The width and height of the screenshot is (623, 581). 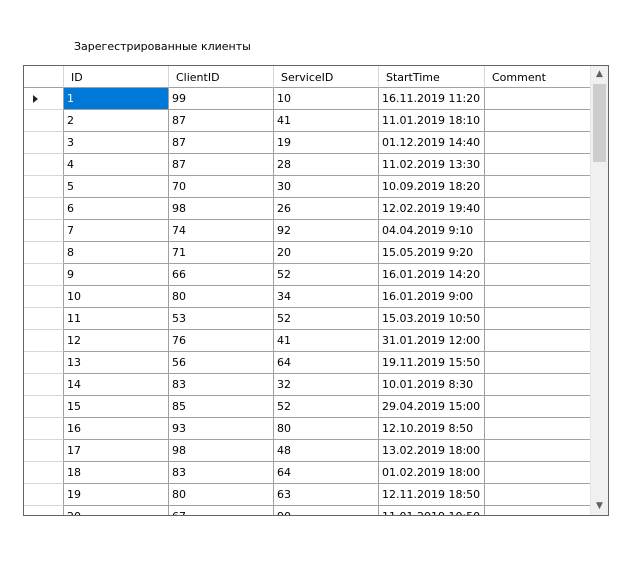 I want to click on cell-id: 13, so click(x=116, y=363).